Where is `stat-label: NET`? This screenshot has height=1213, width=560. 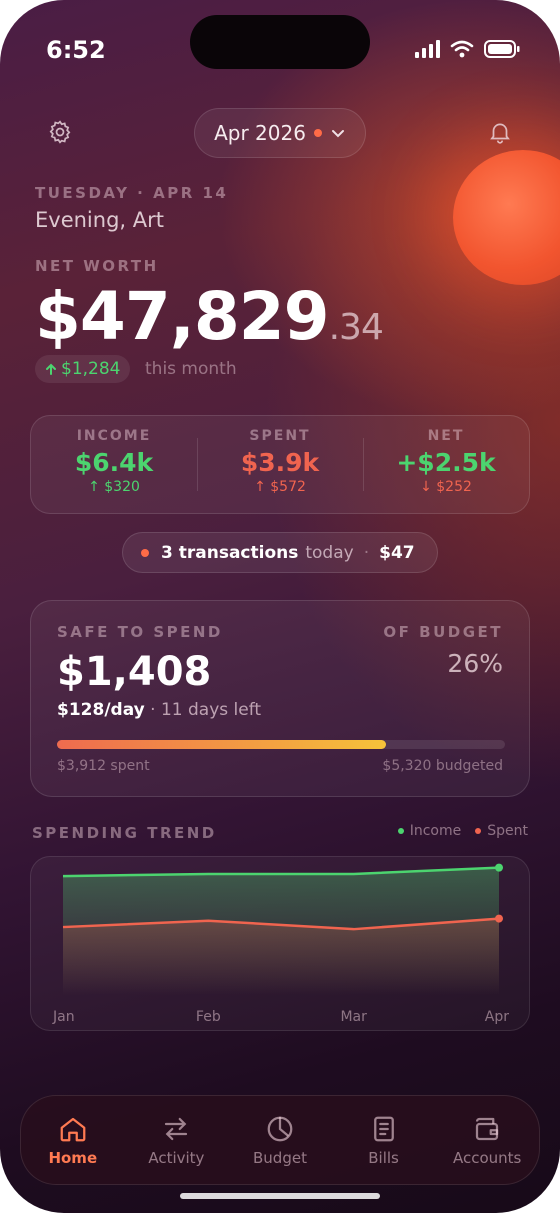
stat-label: NET is located at coordinates (446, 436).